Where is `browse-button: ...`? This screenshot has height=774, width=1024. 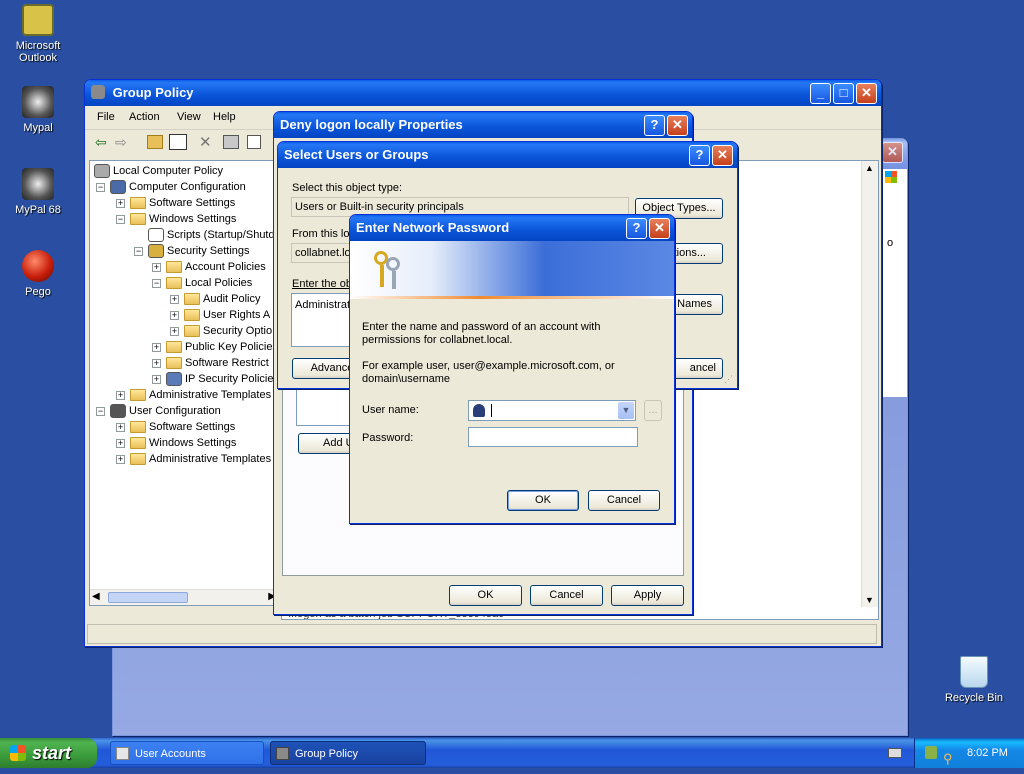 browse-button: ... is located at coordinates (653, 410).